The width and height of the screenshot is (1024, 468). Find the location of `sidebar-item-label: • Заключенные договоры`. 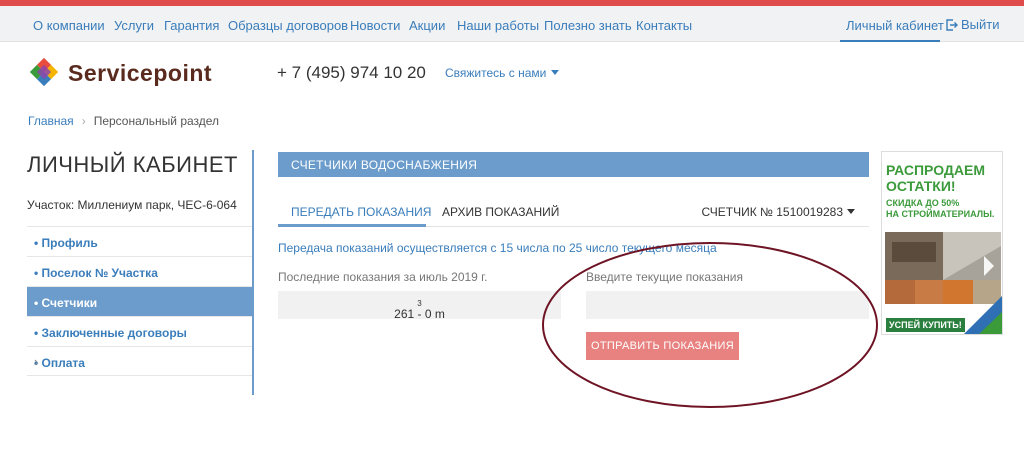

sidebar-item-label: • Заключенные договоры is located at coordinates (110, 333).